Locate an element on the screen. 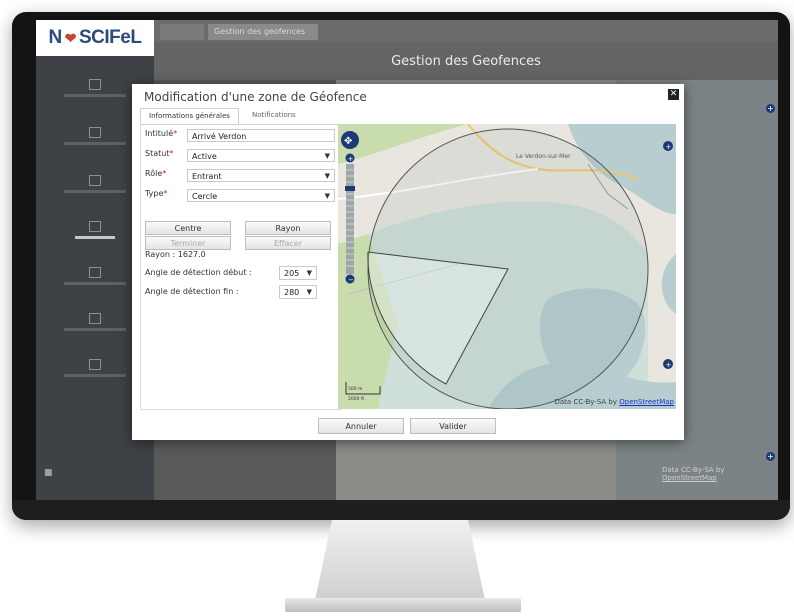 The image size is (794, 616). map-attribution: Data CC-By-SA by OpenStreetMap is located at coordinates (615, 402).